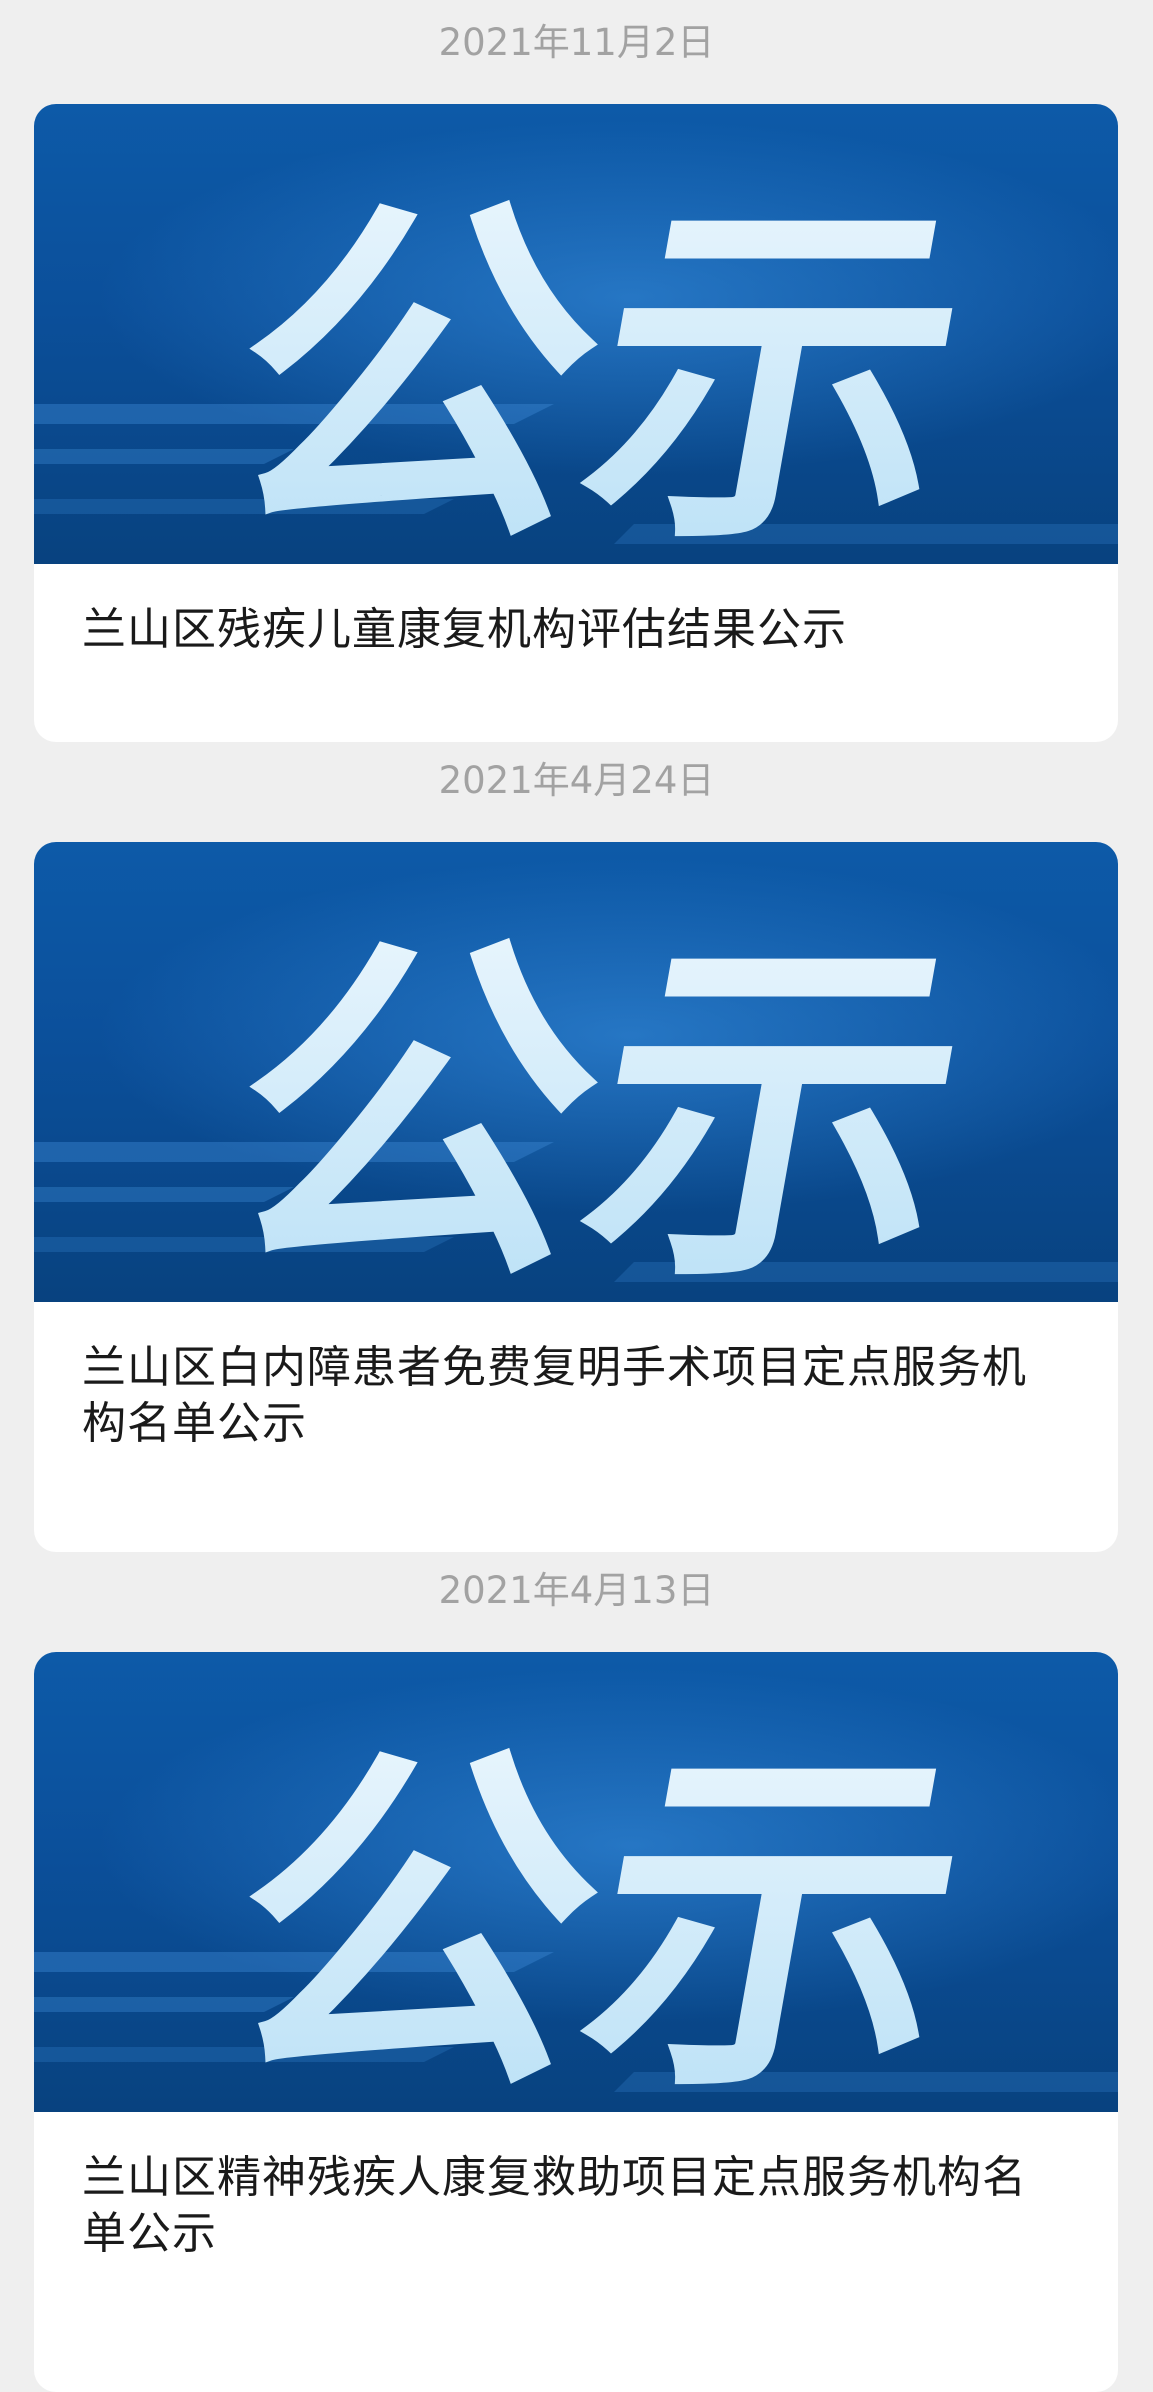 The width and height of the screenshot is (1153, 2392). I want to click on article-date: 2021年11月2日, so click(576, 42).